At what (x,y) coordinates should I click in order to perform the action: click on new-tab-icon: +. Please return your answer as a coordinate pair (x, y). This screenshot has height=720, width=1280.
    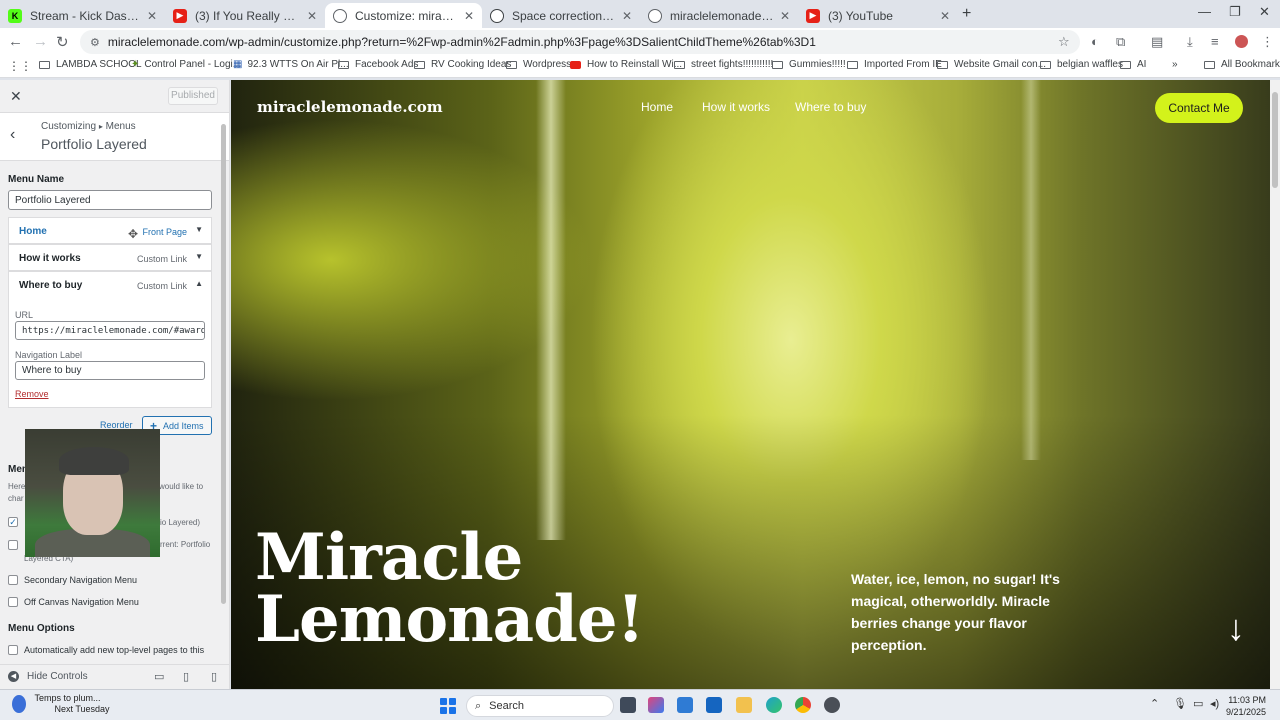
    Looking at the image, I should click on (966, 14).